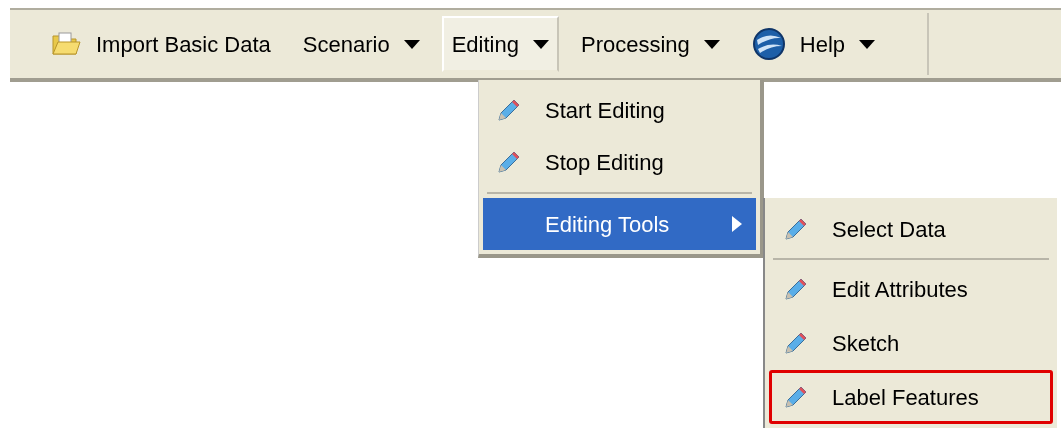  I want to click on menu-item: Editing Tools, so click(619, 224).